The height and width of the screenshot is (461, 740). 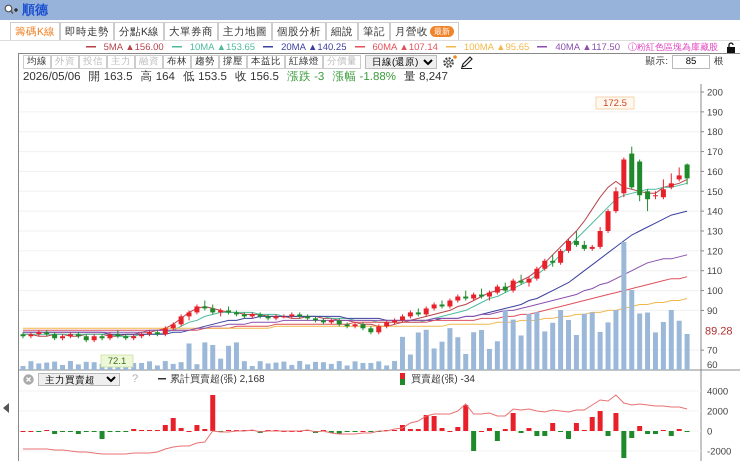 What do you see at coordinates (715, 93) in the screenshot?
I see `axis-label: 200` at bounding box center [715, 93].